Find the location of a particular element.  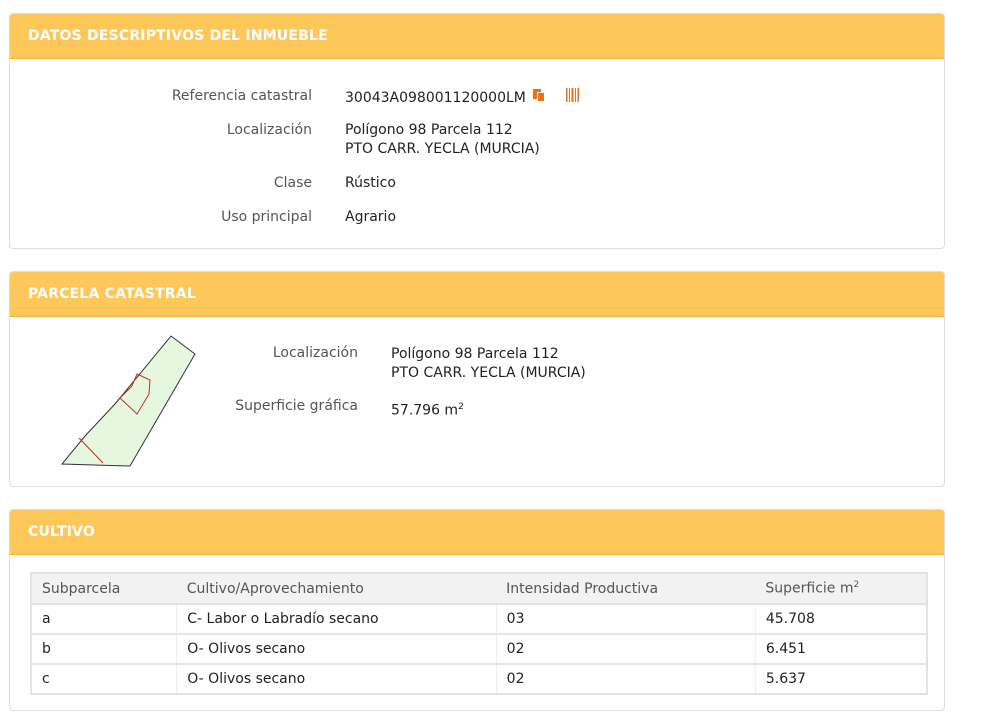

superficie-value-row: 57.796 m2 is located at coordinates (427, 409).